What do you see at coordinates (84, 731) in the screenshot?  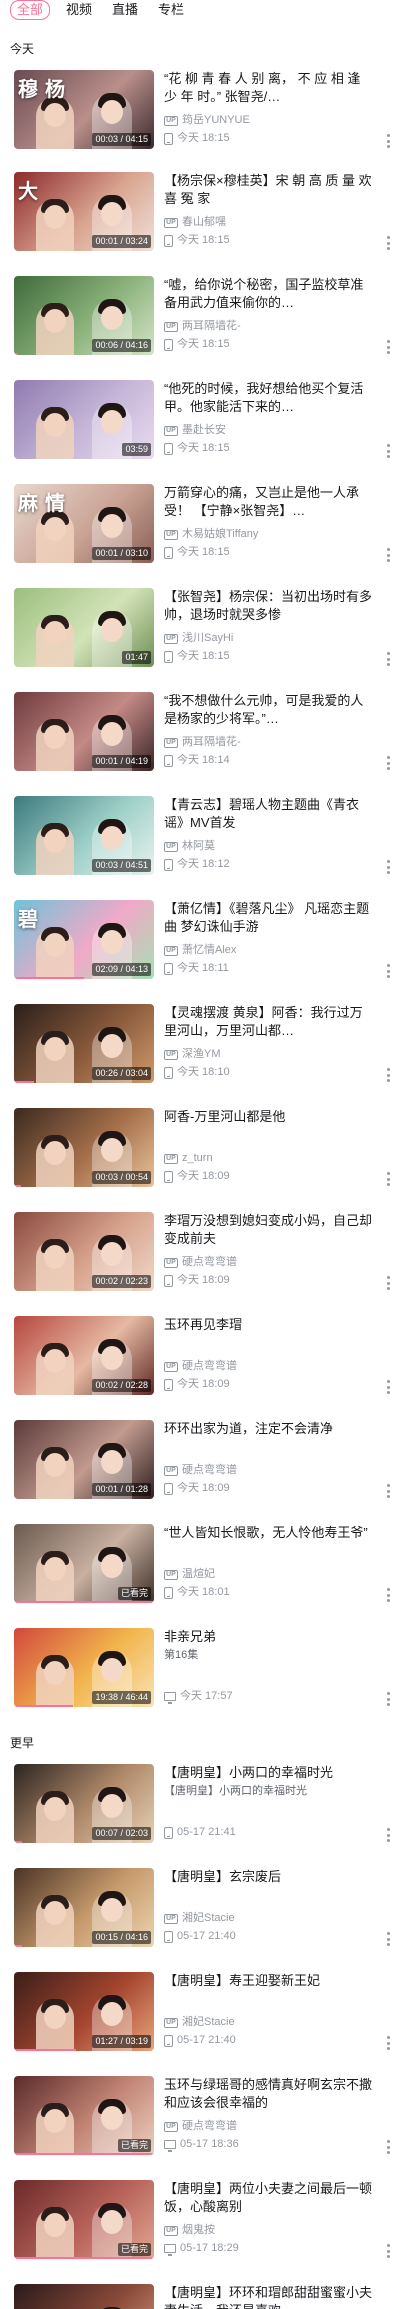 I see `video-thumbnail: 00:01 / 04:19` at bounding box center [84, 731].